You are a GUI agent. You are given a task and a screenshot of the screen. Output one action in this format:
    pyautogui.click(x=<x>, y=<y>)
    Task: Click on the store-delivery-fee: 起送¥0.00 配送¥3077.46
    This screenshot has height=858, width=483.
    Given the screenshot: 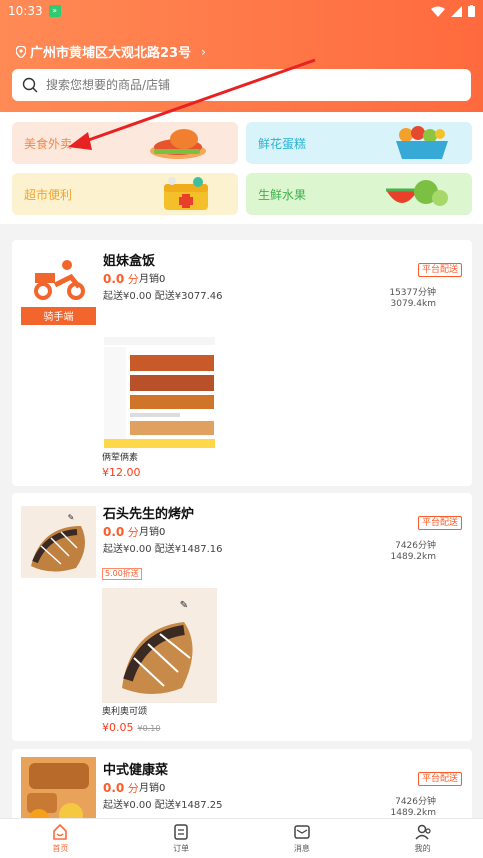 What is the action you would take?
    pyautogui.click(x=163, y=296)
    